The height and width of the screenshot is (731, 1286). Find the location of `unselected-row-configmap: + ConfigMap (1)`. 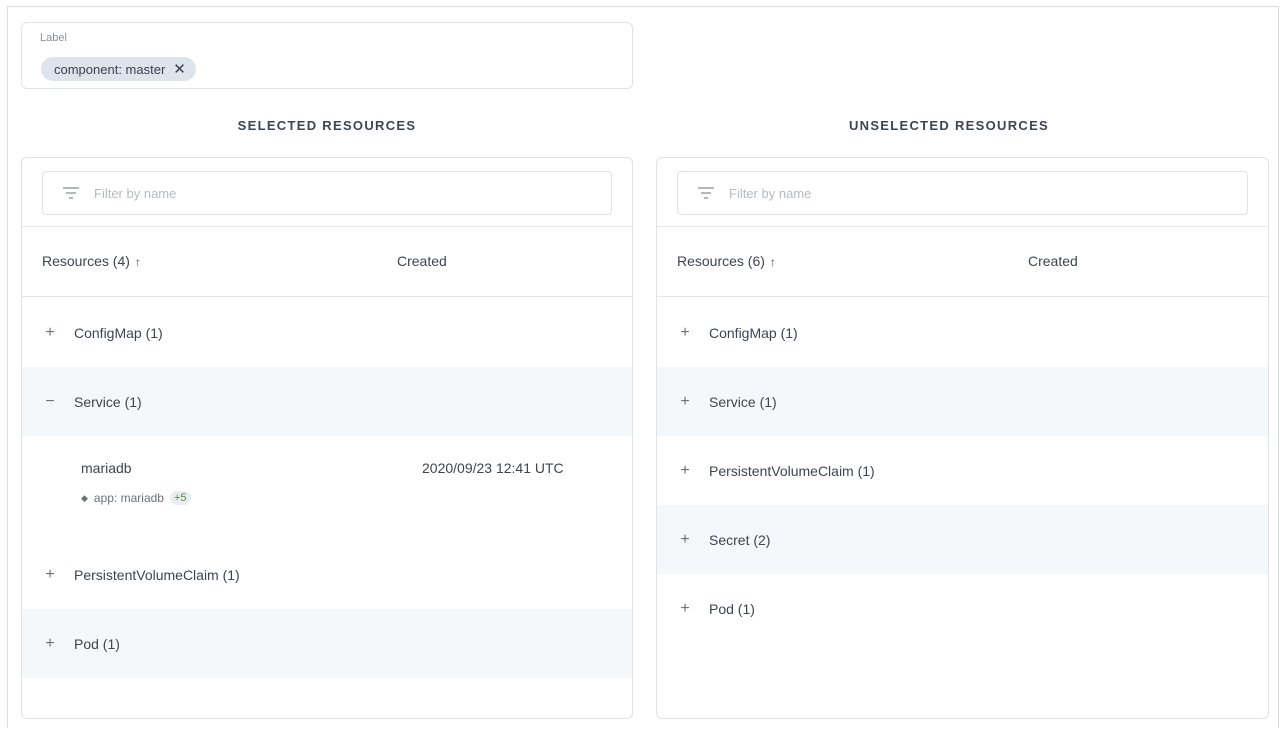

unselected-row-configmap: + ConfigMap (1) is located at coordinates (962, 332).